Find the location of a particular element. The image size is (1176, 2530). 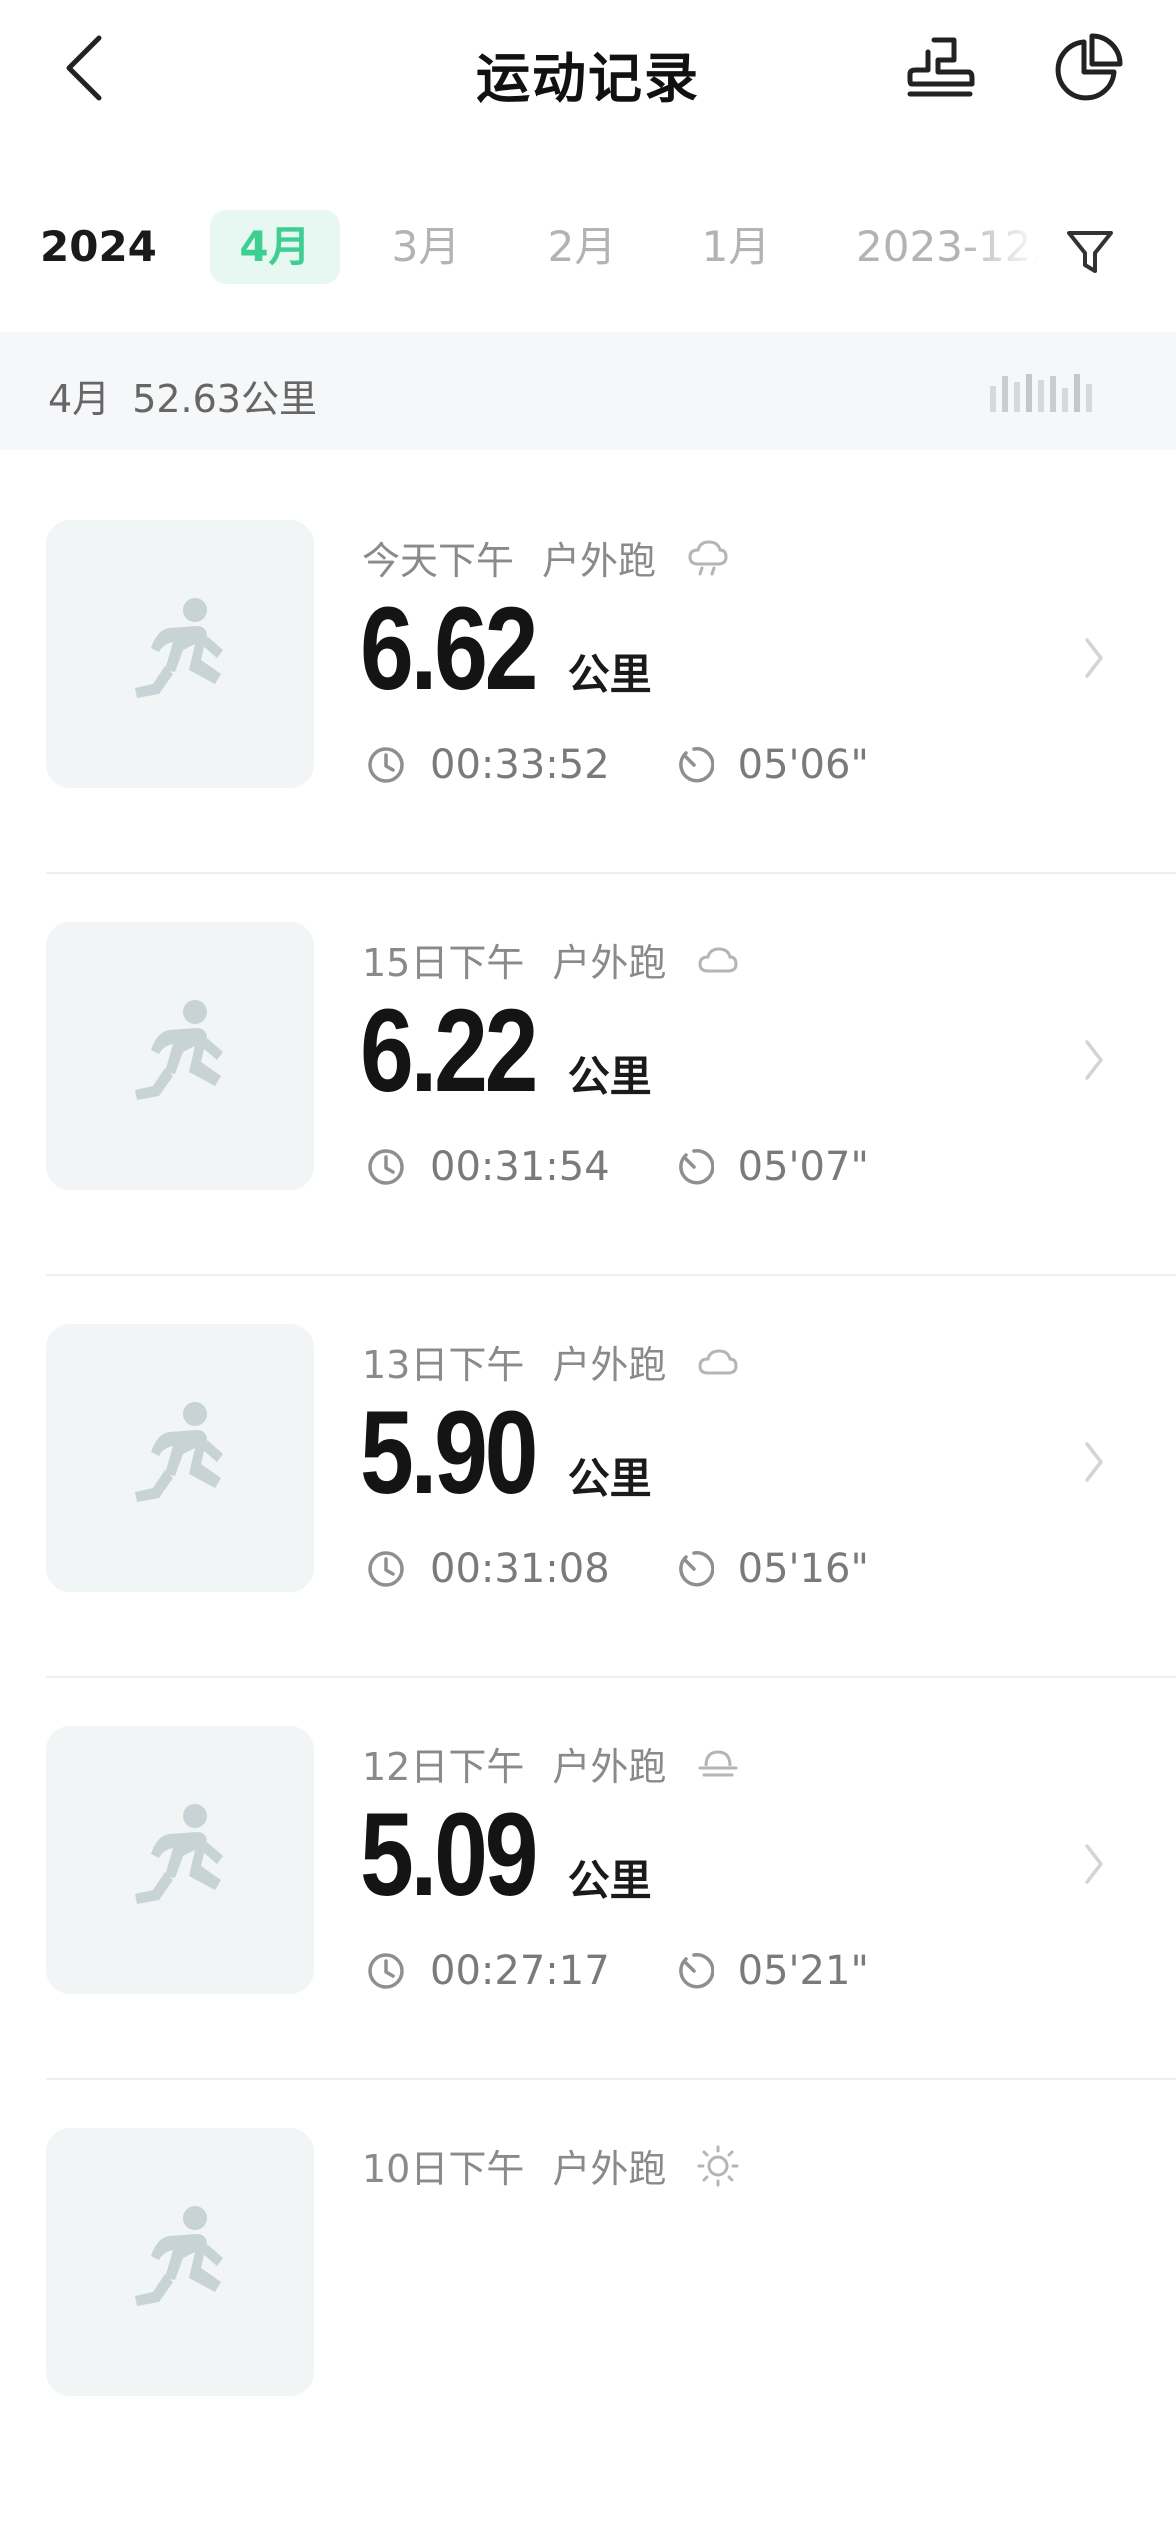

pace-stat: 05'16" is located at coordinates (771, 1569).